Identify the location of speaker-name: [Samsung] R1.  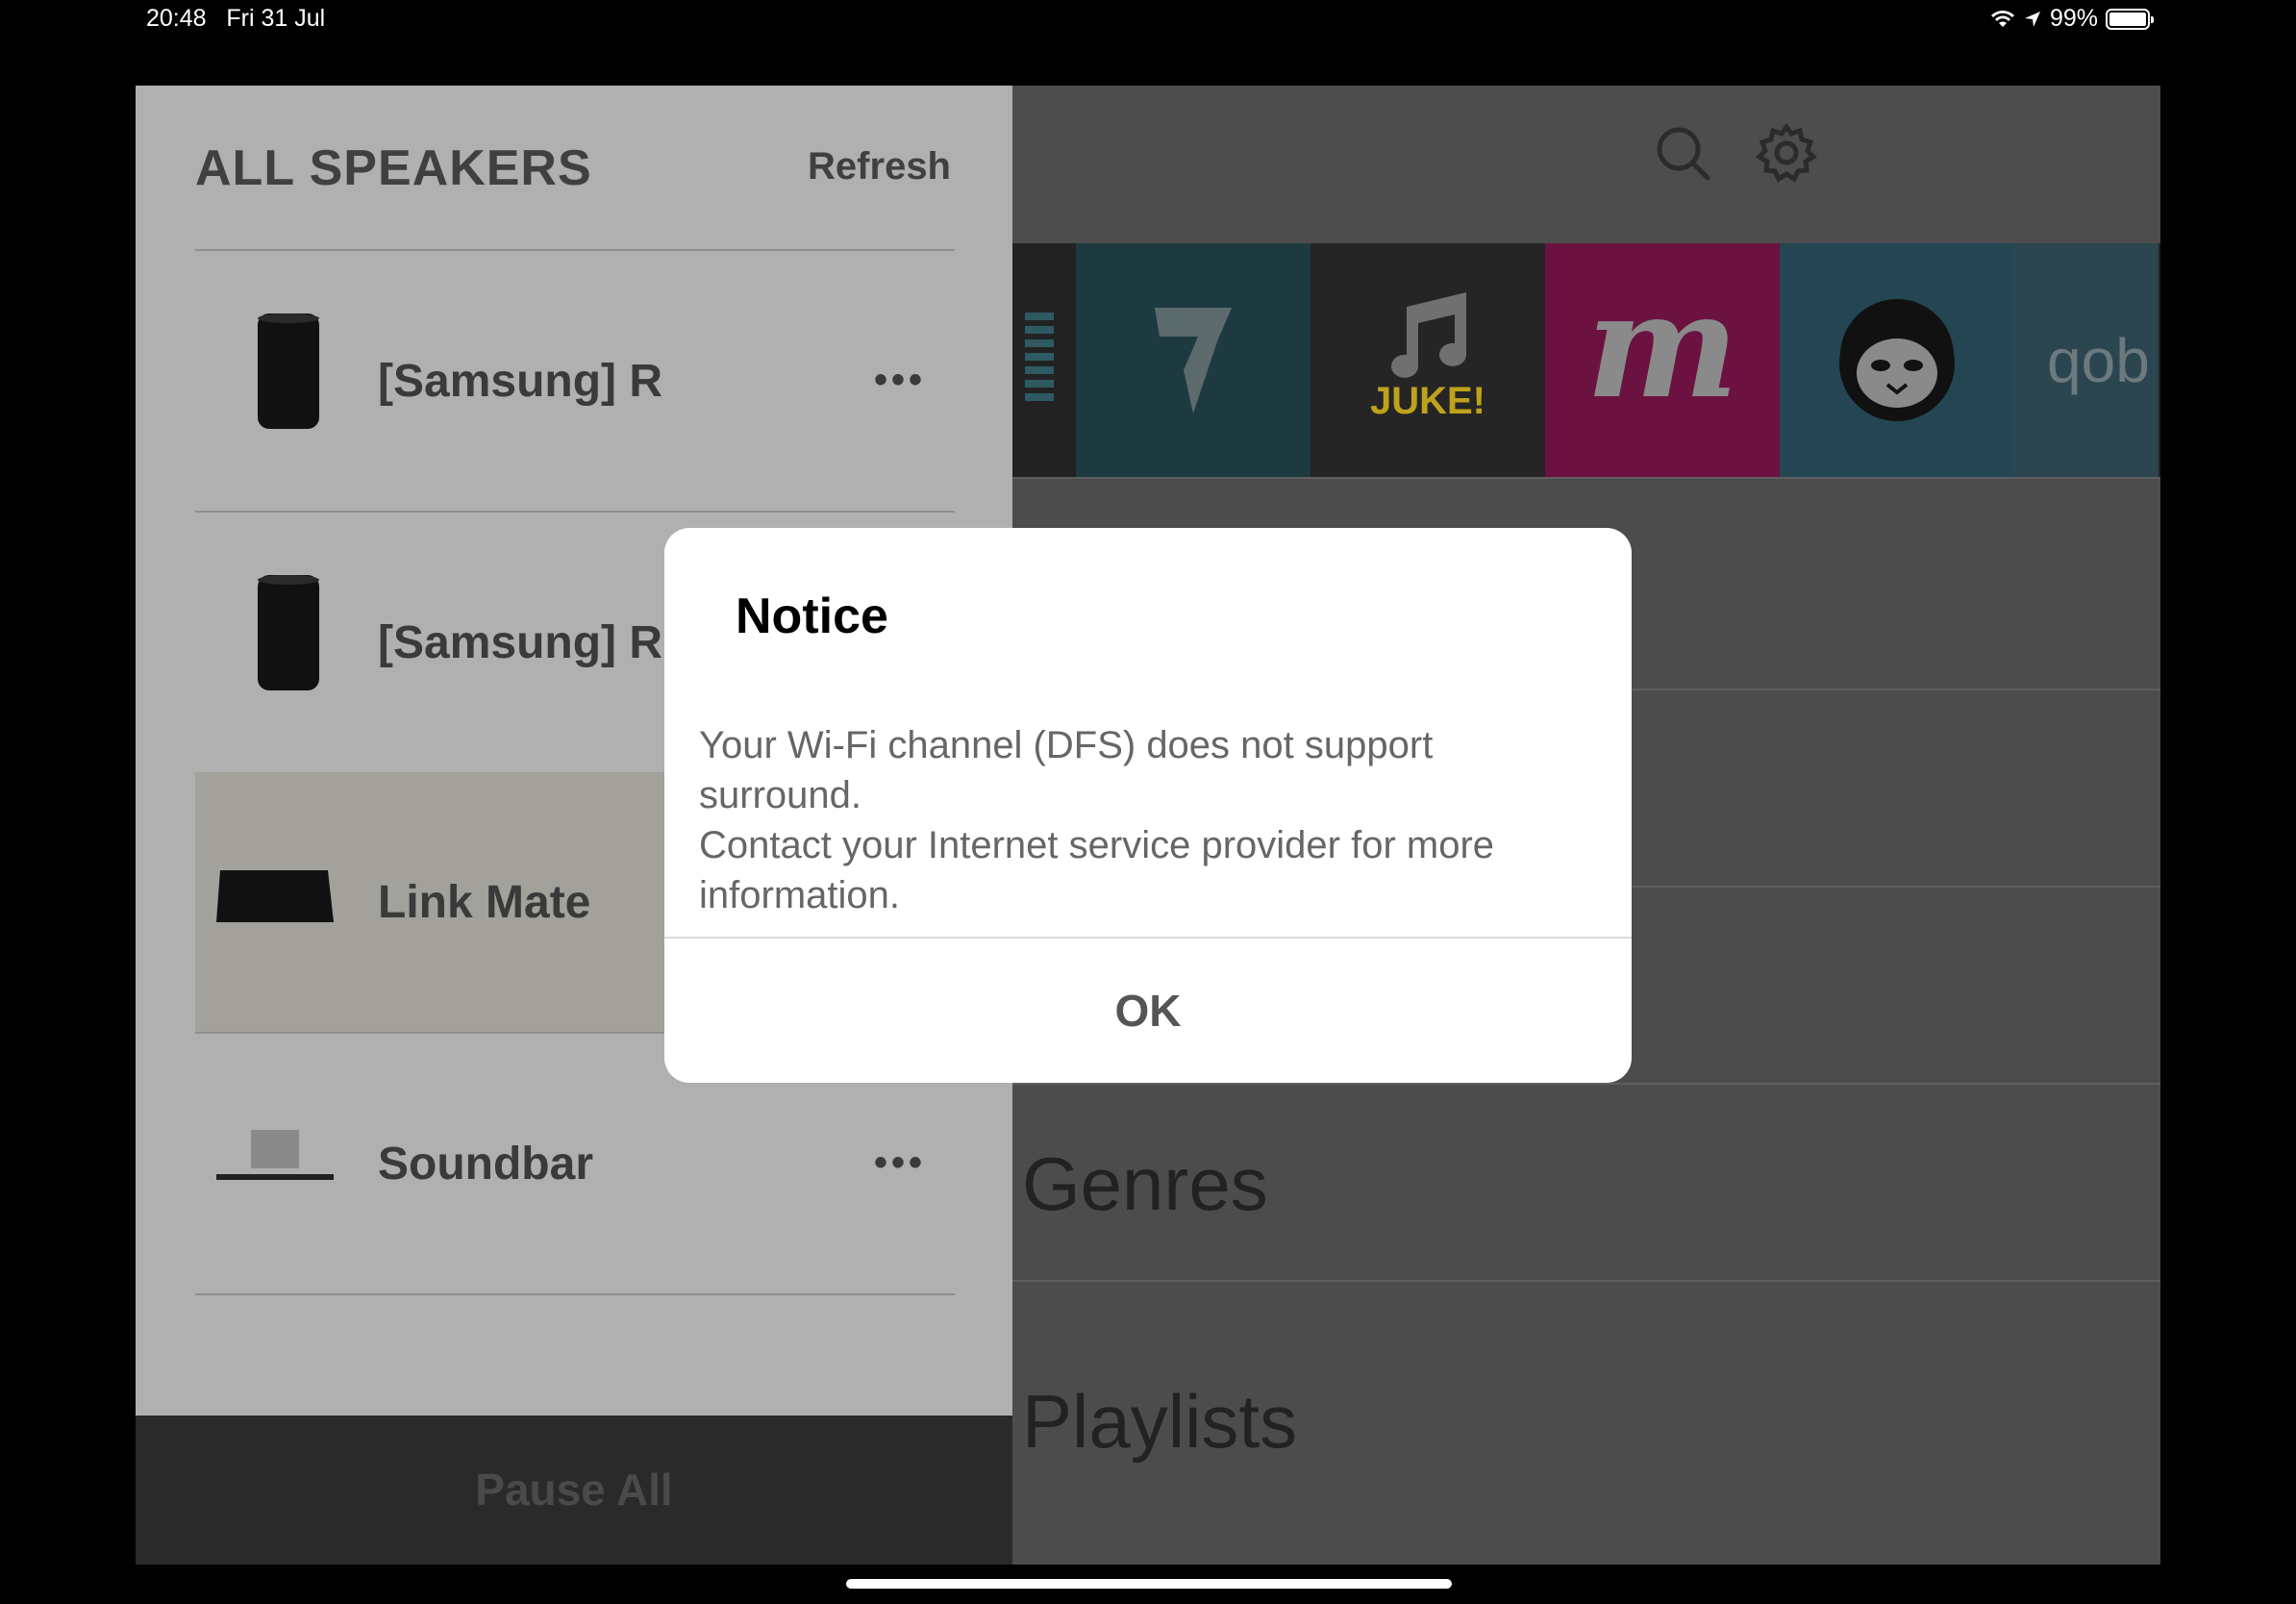
(533, 642).